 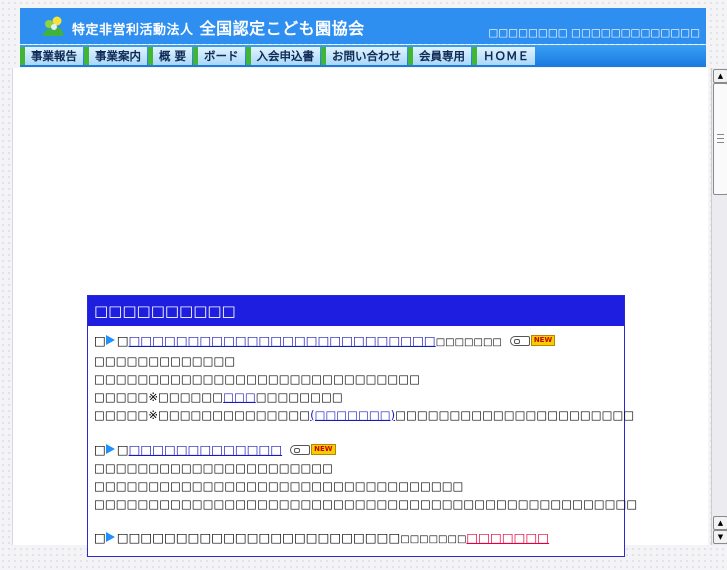 I want to click on nav-item-members: 会員専用, so click(x=440, y=56).